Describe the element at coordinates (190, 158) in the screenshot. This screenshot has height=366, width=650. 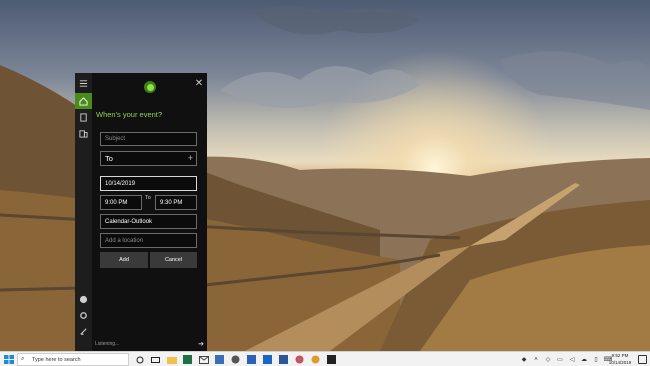
I see `add-recipient-icon: +` at that location.